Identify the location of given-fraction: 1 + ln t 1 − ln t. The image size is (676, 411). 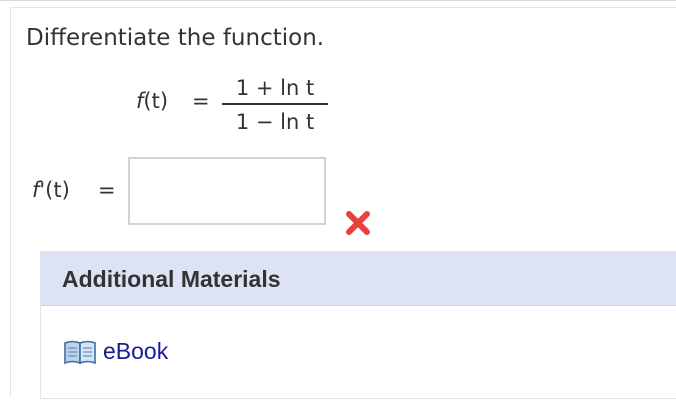
(275, 105).